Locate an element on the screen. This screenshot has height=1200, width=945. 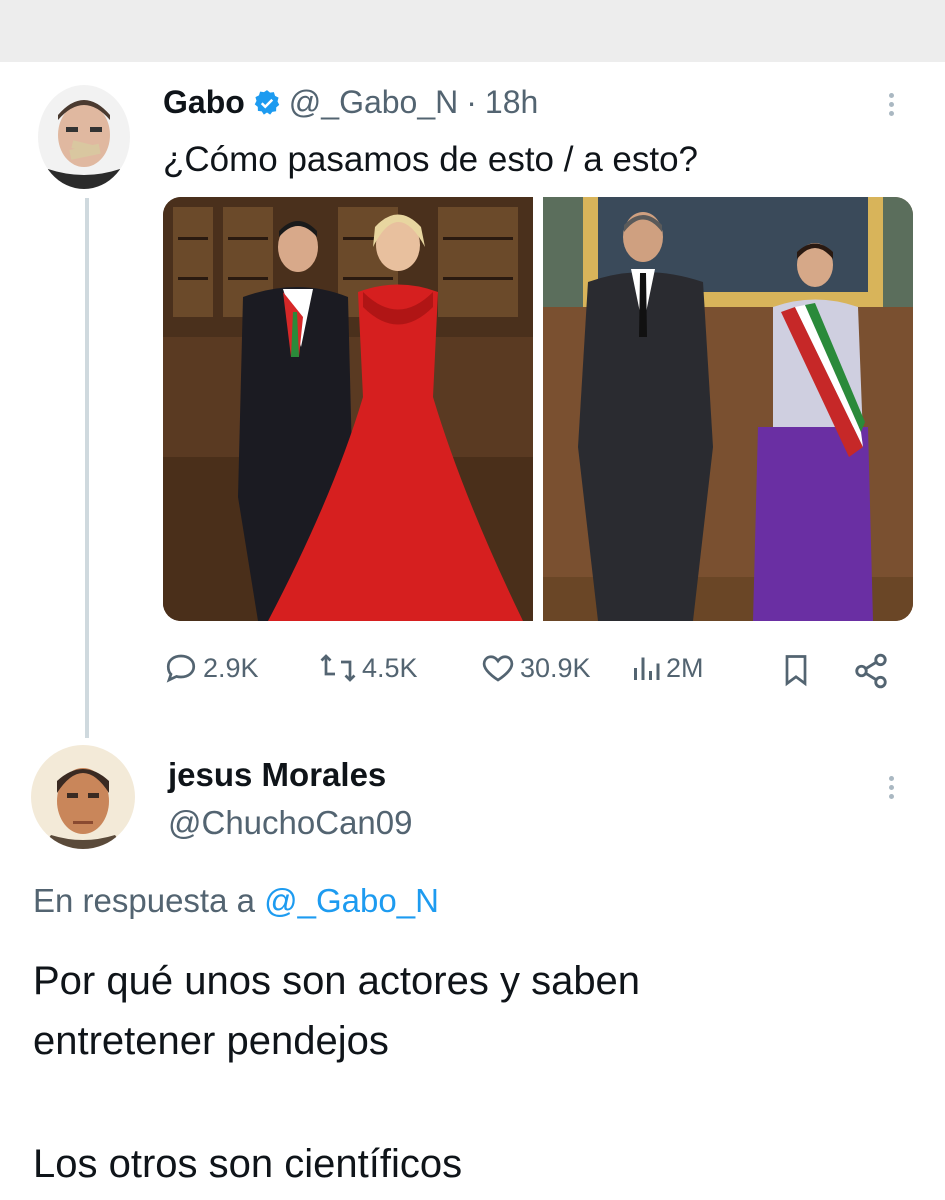
reply-stat: 2.9K is located at coordinates (211, 668).